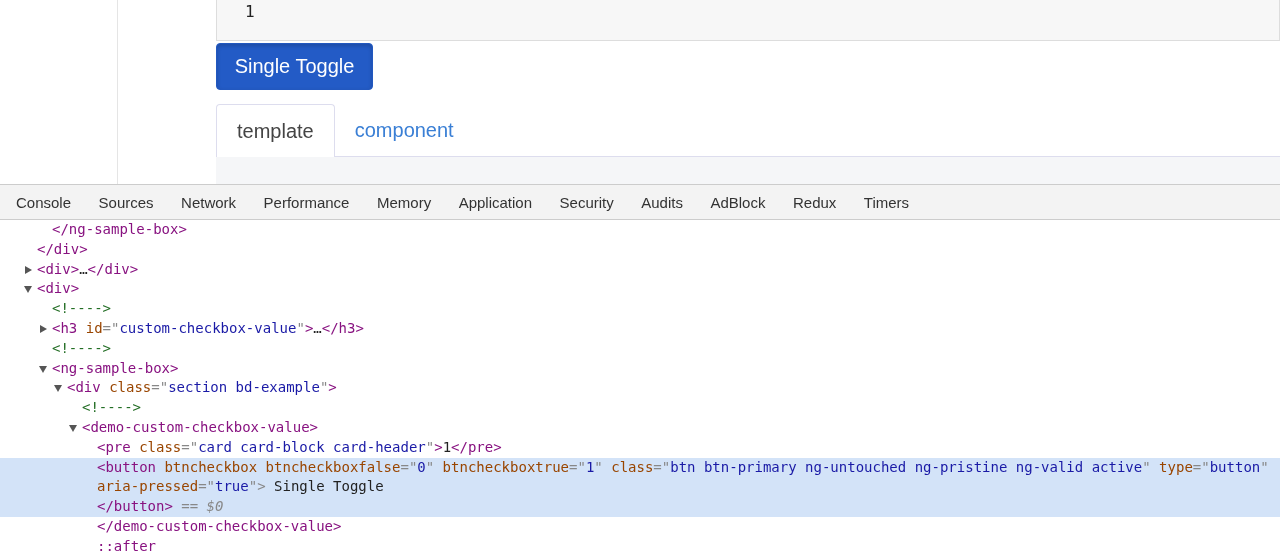 The height and width of the screenshot is (558, 1280). I want to click on code-line: <button btncheckbox btncheckboxfalse="0" btncheckboxtrue="1" class="btn btn-primary ng-untouched ng-pristine ng-valid active" type="button" aria-pressed="true"> Single Toggle, so click(683, 476).